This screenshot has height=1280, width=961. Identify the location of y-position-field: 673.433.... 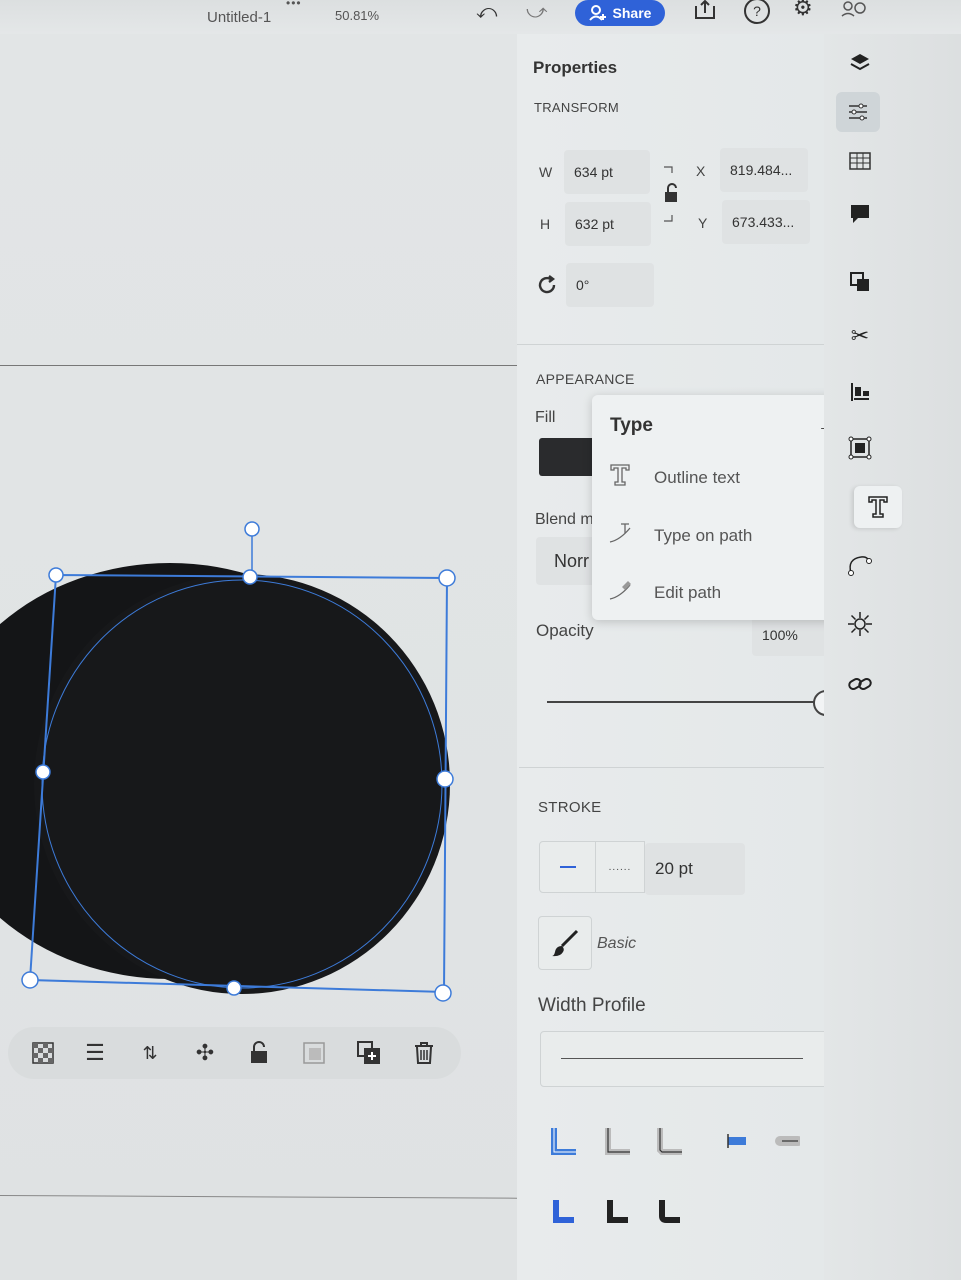
(766, 222).